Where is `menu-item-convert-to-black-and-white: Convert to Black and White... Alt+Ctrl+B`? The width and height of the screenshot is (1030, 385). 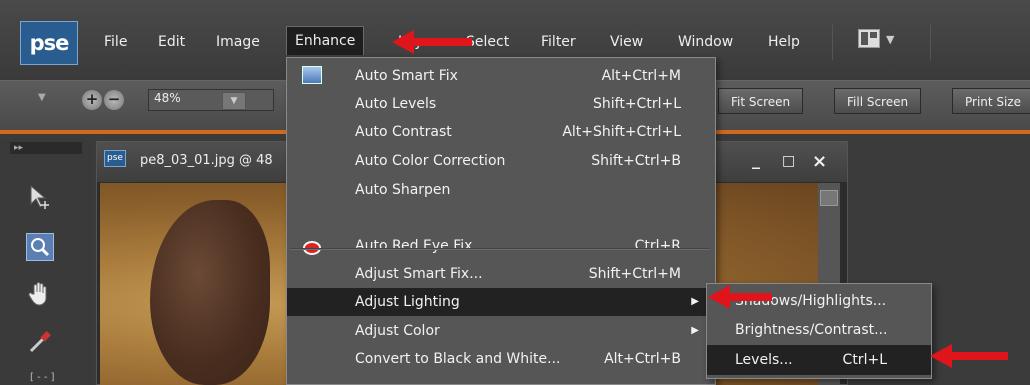
menu-item-convert-to-black-and-white: Convert to Black and White... Alt+Ctrl+B is located at coordinates (501, 359).